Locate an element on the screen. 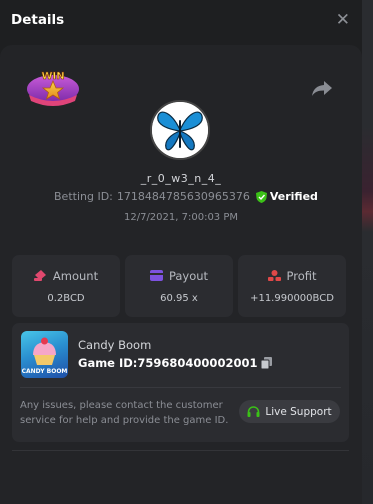  modal-header: Details ✕ is located at coordinates (181, 20).